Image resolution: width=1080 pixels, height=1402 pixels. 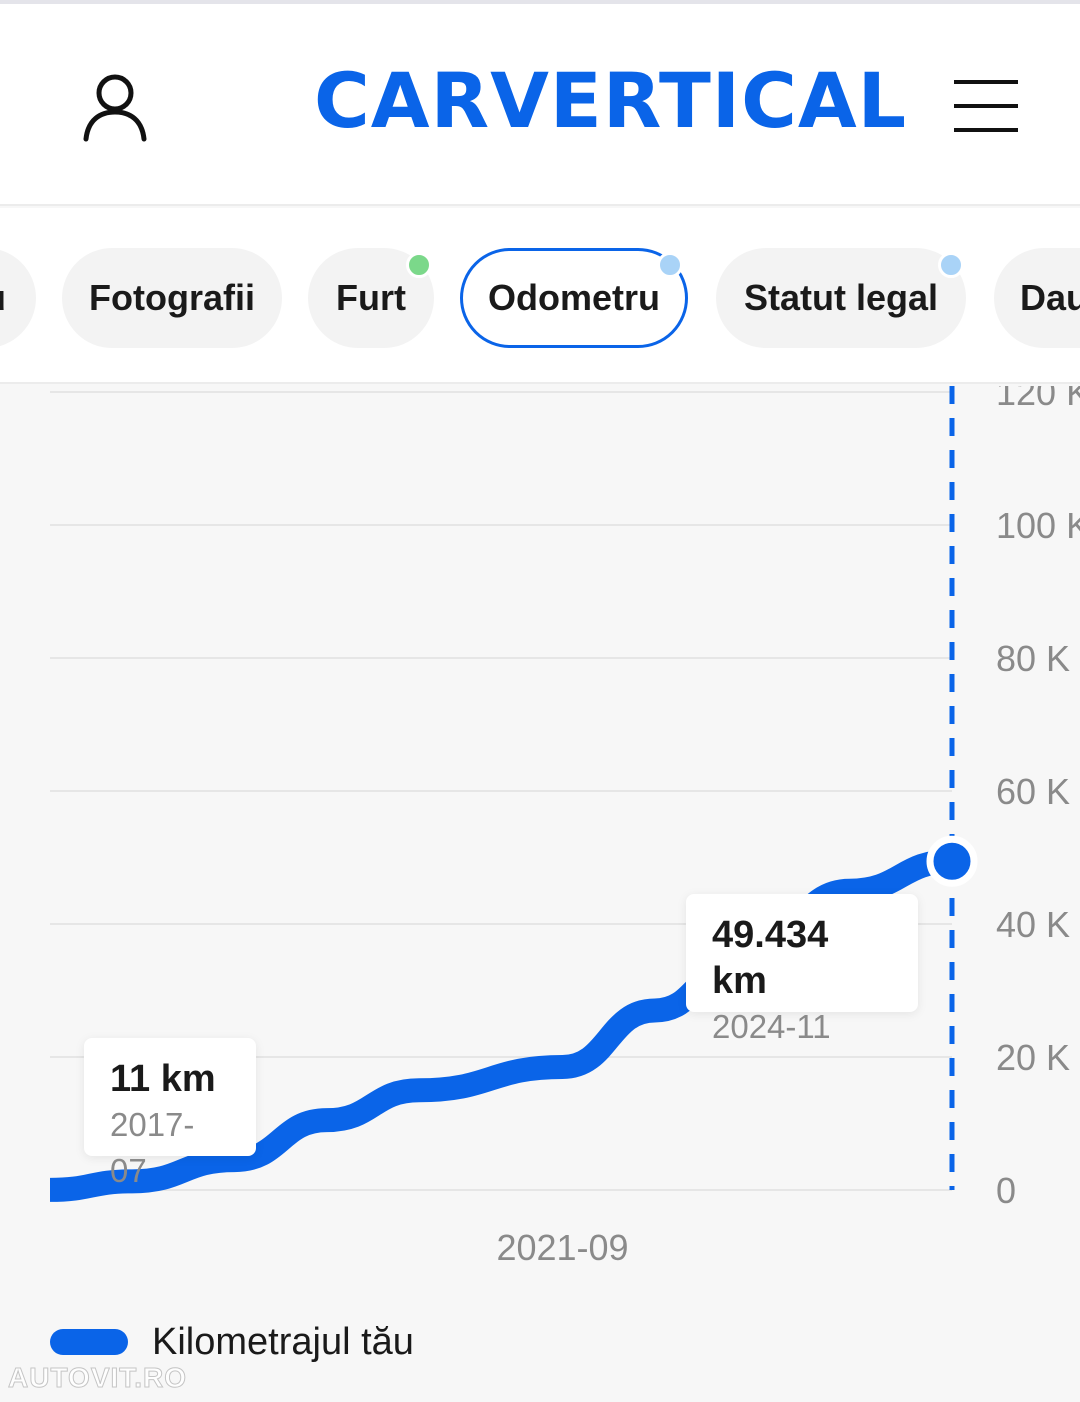 I want to click on y-tick-label: 120 K, so click(x=1038, y=399).